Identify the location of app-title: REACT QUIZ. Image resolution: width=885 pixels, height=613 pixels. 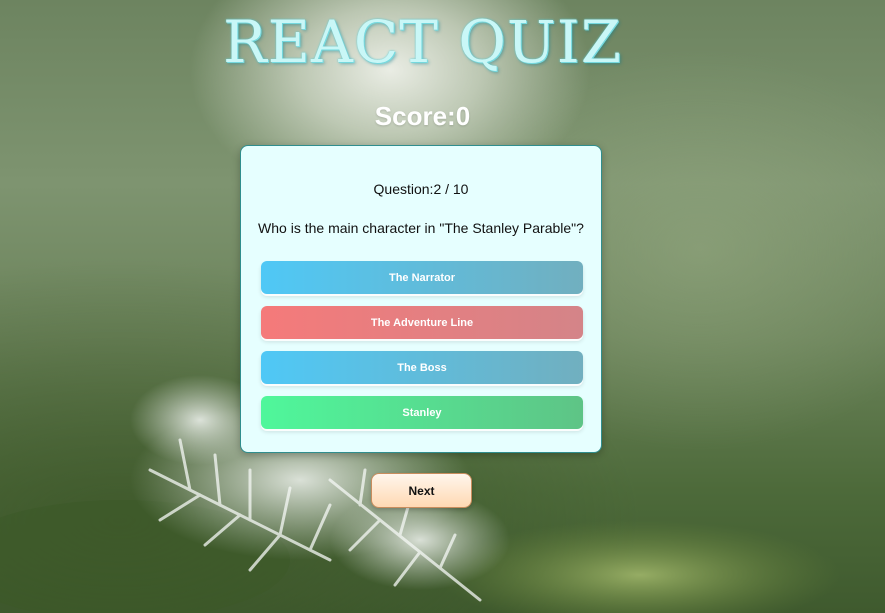
(422, 42).